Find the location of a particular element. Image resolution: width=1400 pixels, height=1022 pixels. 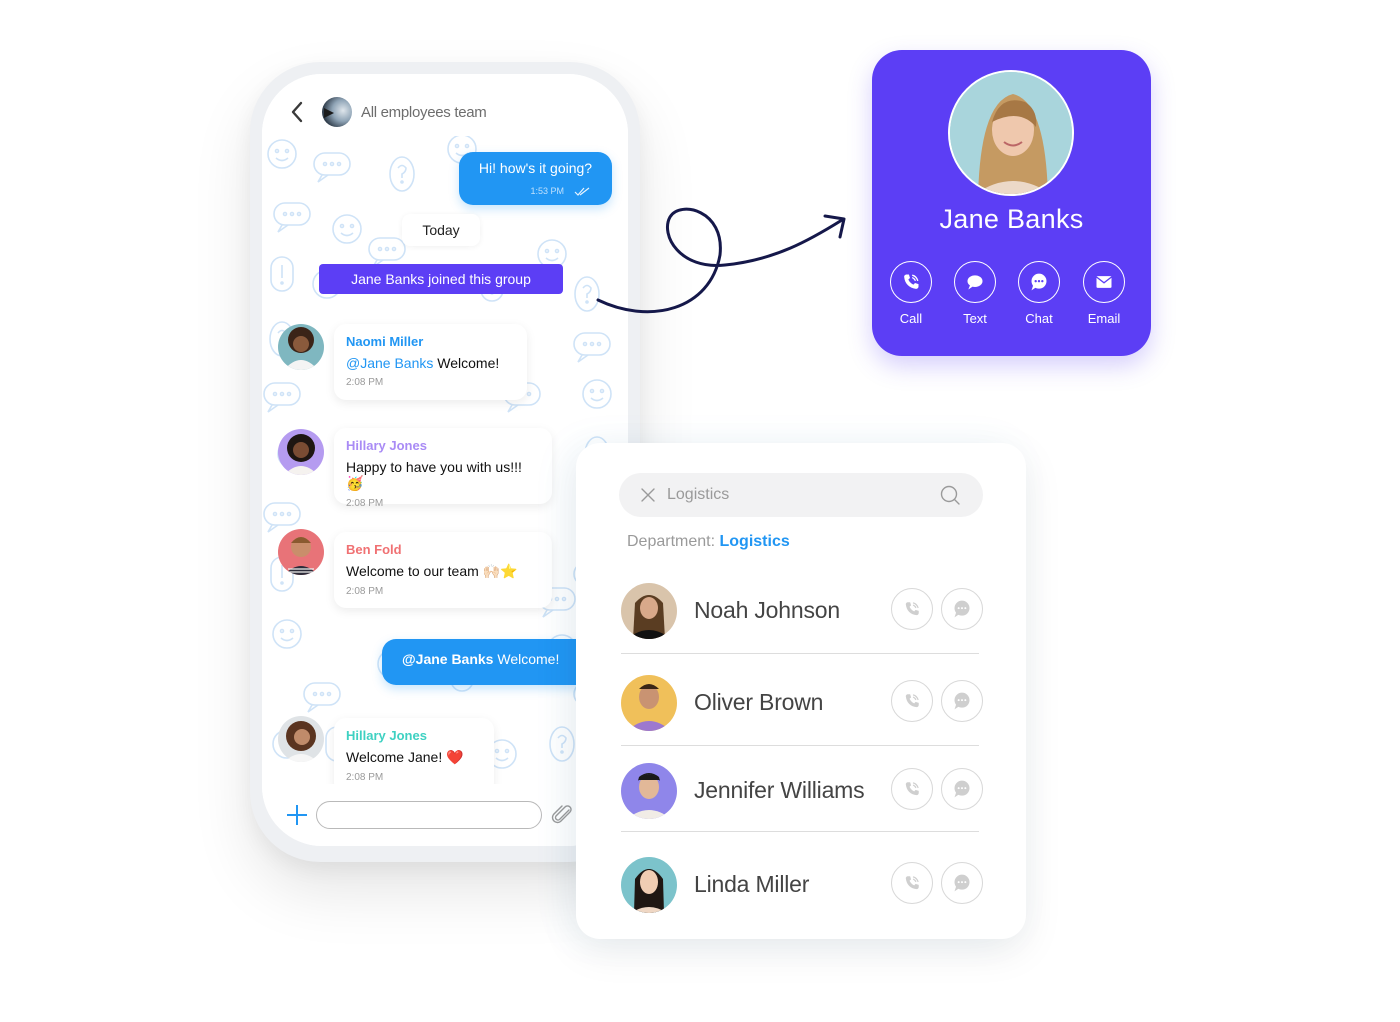

avatar-naomi-miller is located at coordinates (301, 347).